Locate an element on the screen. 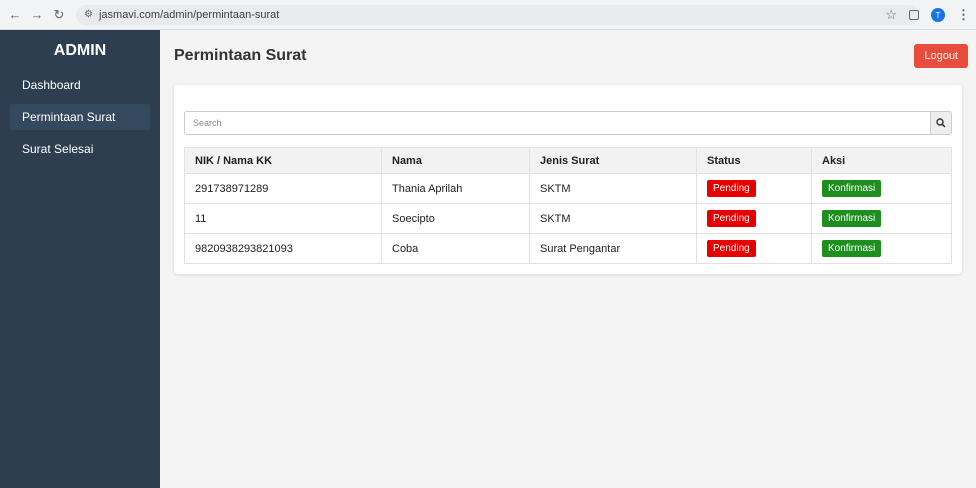 The image size is (976, 488). sidebar-item-dashboard: Dashboard is located at coordinates (80, 85).